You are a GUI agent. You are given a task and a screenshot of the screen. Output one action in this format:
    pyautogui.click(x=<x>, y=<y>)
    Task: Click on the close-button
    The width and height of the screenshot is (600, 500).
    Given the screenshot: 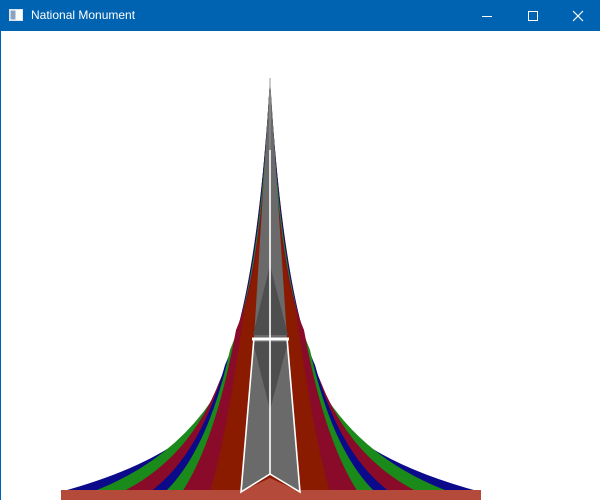 What is the action you would take?
    pyautogui.click(x=578, y=15)
    